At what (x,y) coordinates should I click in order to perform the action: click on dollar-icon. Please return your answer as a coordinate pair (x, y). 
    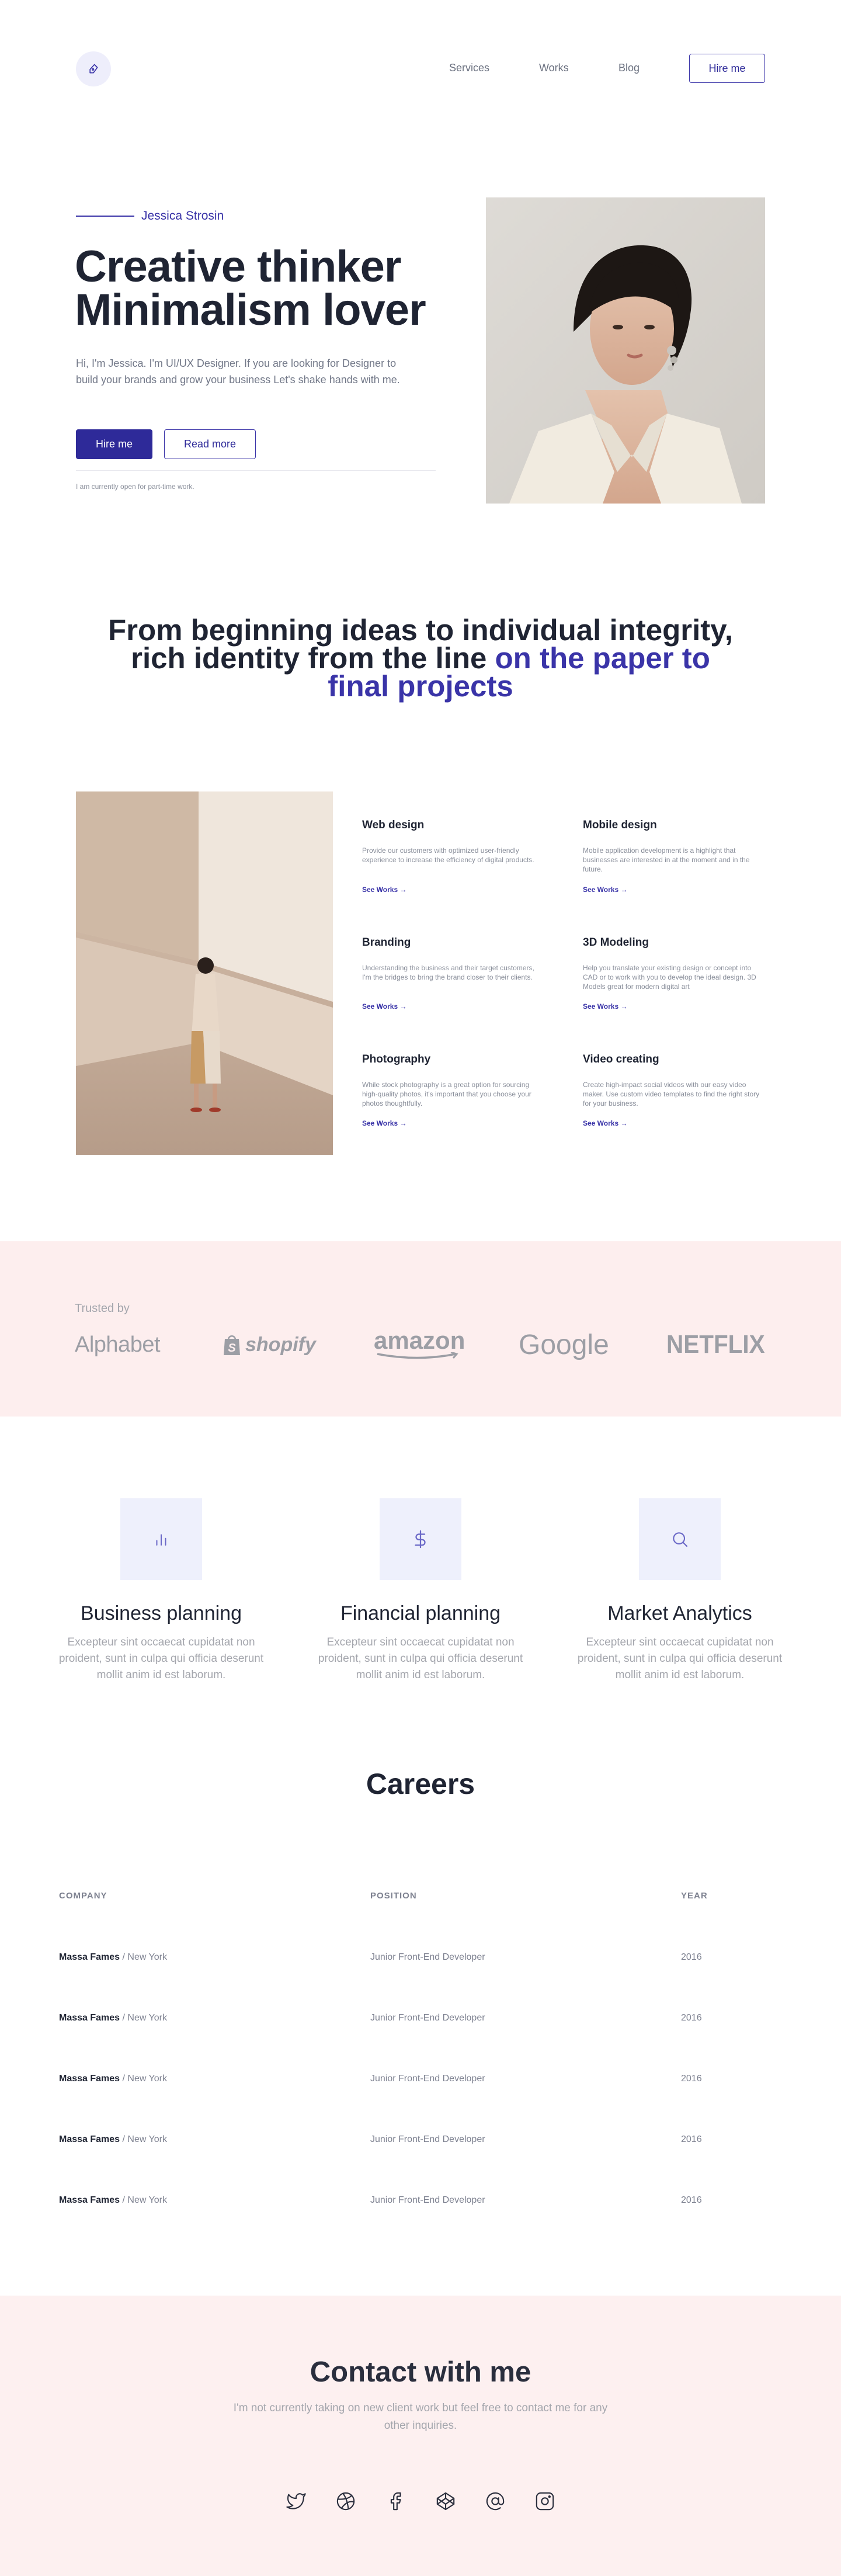
    Looking at the image, I should click on (420, 1539).